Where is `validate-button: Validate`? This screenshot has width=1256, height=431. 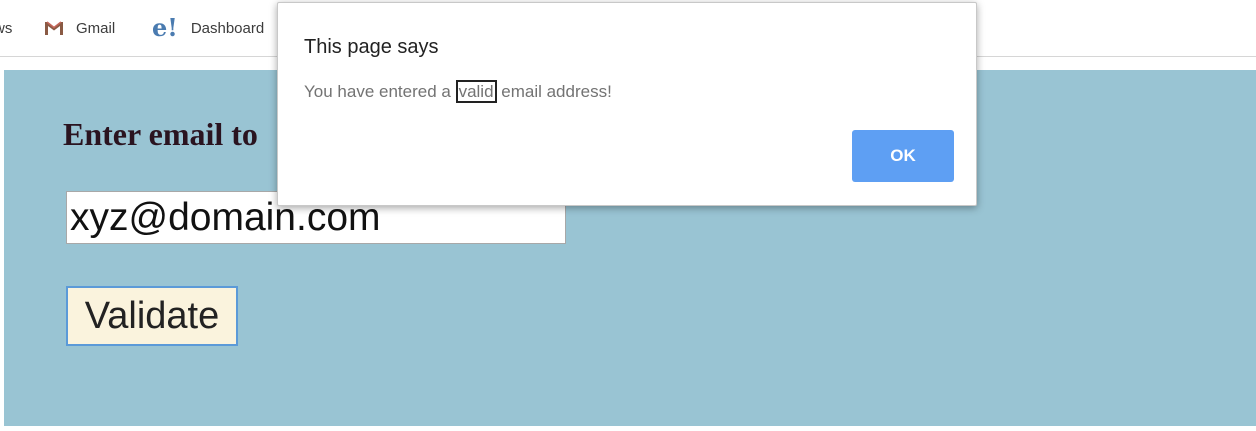 validate-button: Validate is located at coordinates (152, 316).